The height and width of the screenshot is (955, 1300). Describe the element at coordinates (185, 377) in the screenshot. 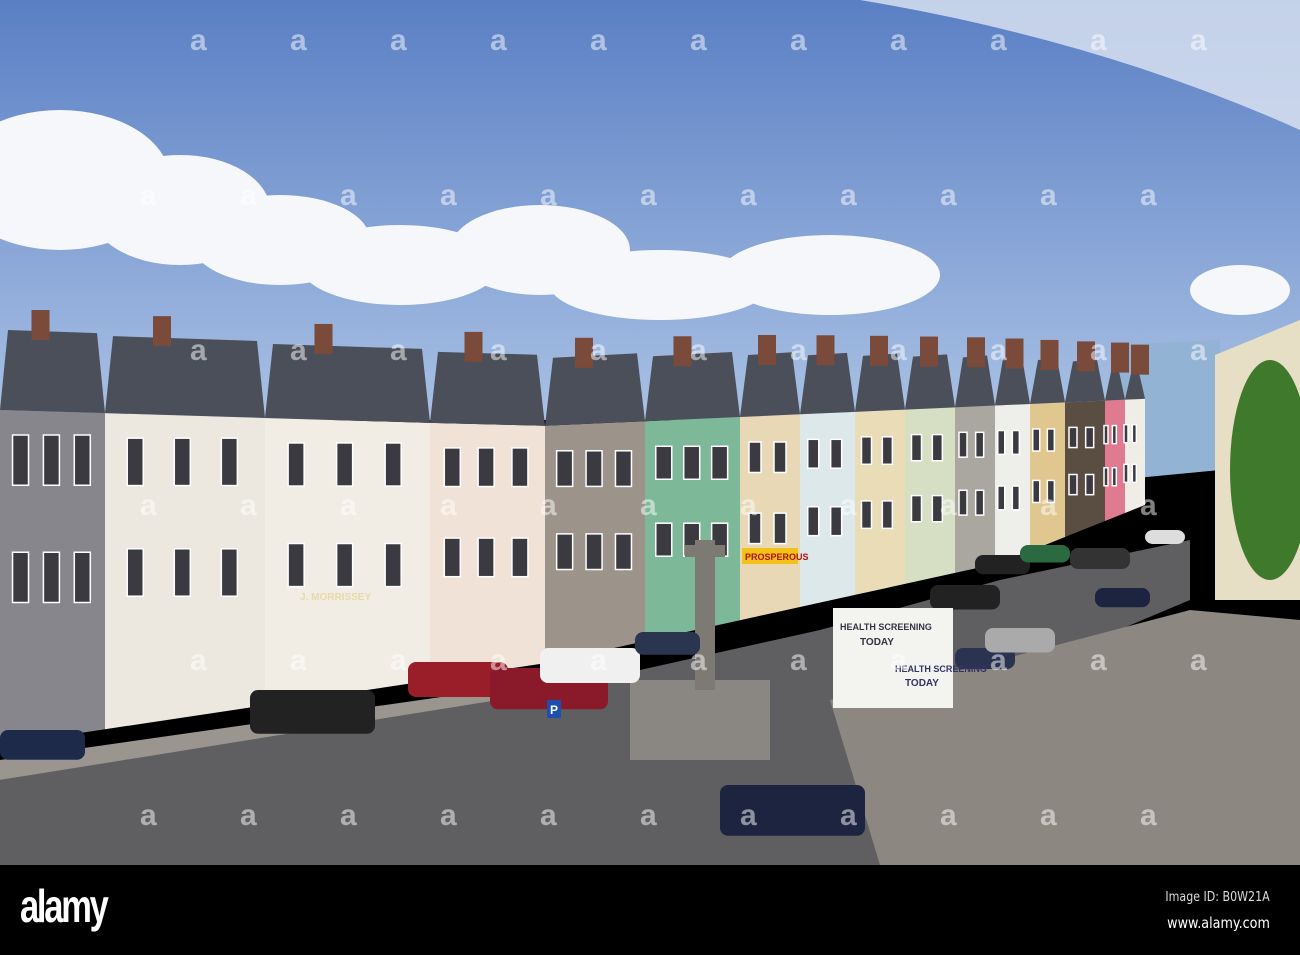

I see `roof` at that location.